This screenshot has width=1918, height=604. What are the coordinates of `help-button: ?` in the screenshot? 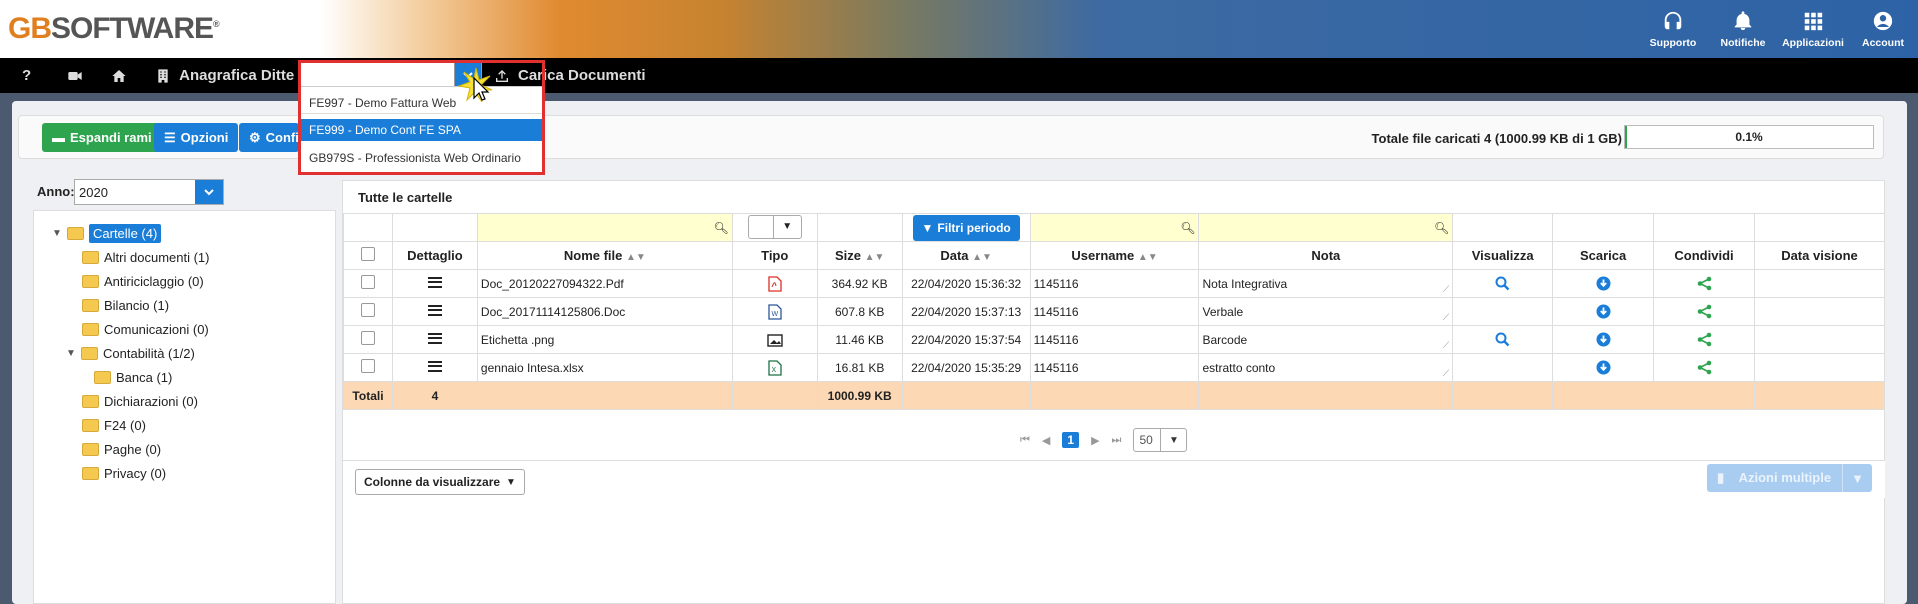 It's located at (26, 75).